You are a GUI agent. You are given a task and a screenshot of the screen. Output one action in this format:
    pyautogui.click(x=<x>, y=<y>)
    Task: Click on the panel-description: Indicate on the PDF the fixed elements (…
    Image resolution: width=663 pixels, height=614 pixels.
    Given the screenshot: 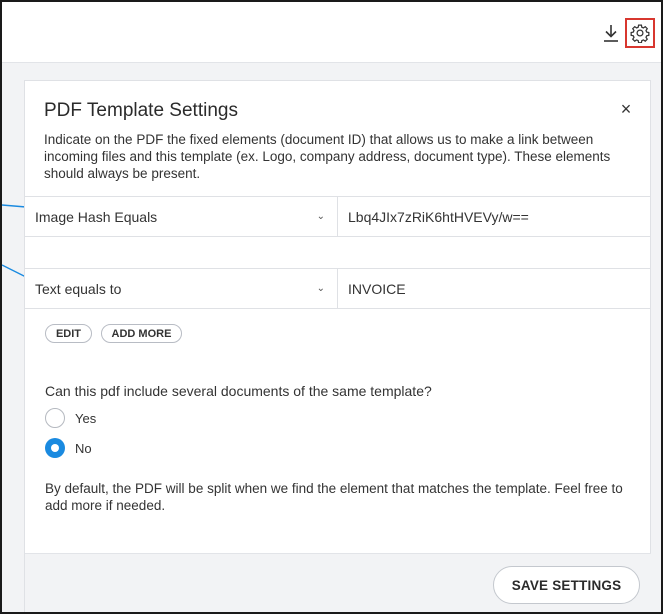 What is the action you would take?
    pyautogui.click(x=327, y=156)
    